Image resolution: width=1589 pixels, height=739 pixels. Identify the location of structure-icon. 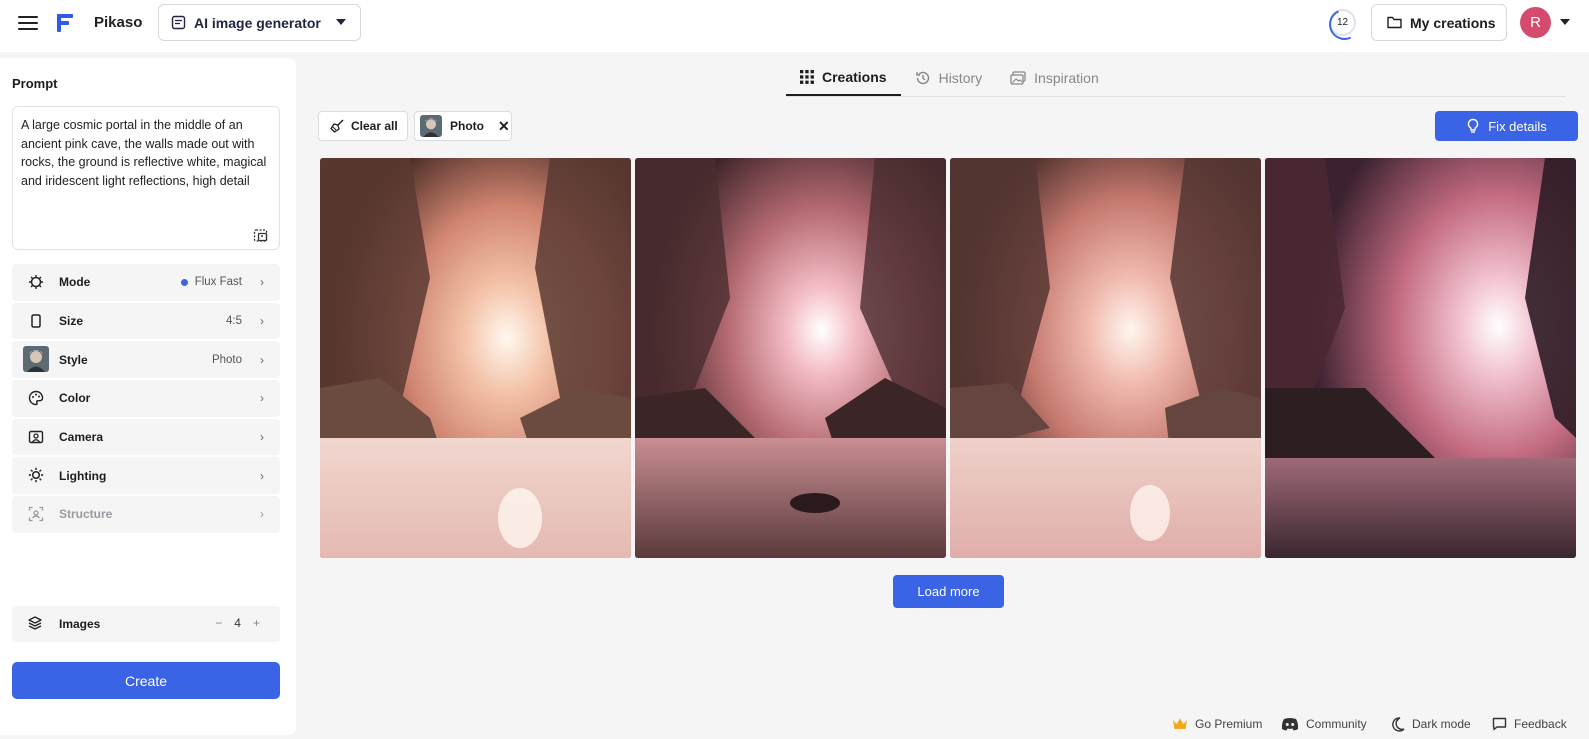
(36, 514).